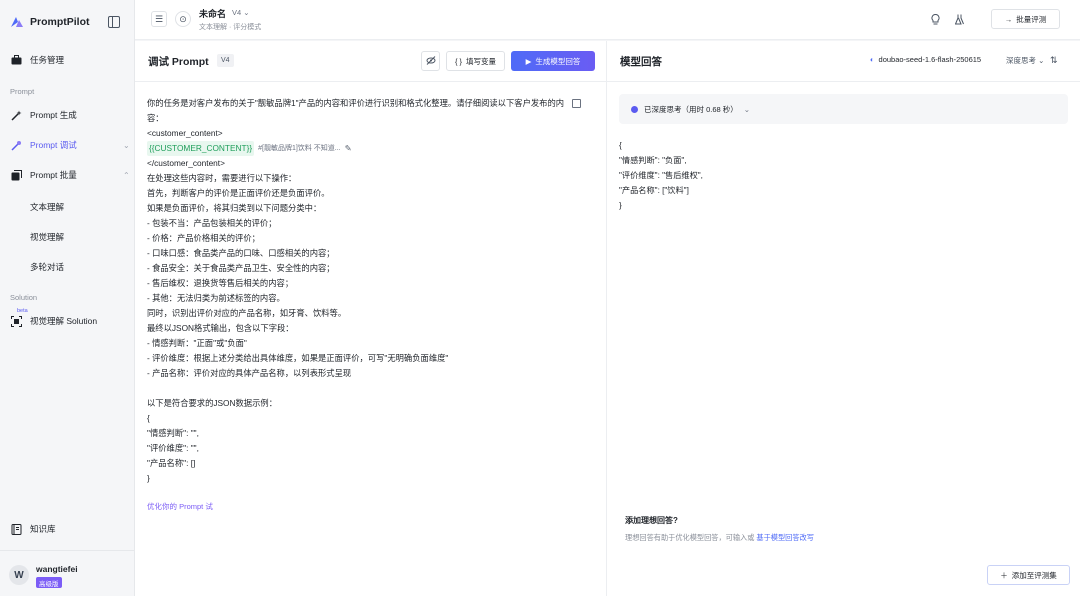  What do you see at coordinates (719, 538) in the screenshot?
I see `ideal-answer-hint: 理想回答有助于优化模型回答，可输入或 基于模型回答改写` at bounding box center [719, 538].